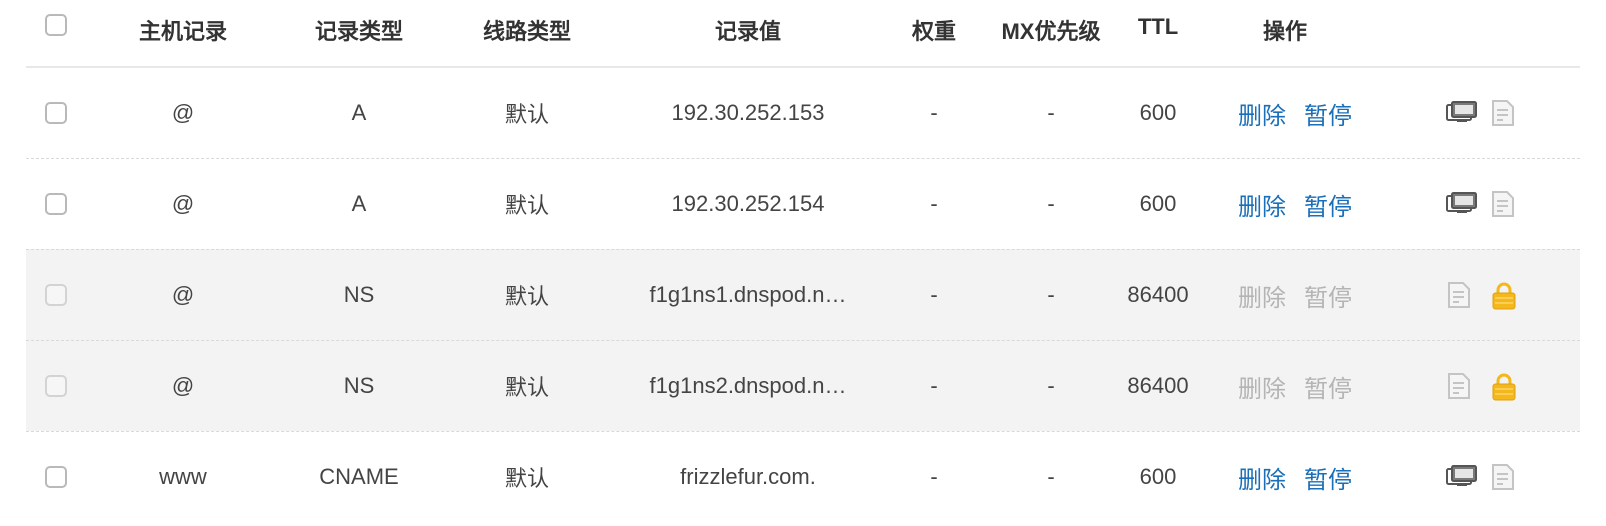 The image size is (1606, 526). I want to click on header-ttl: TTL, so click(1158, 26).